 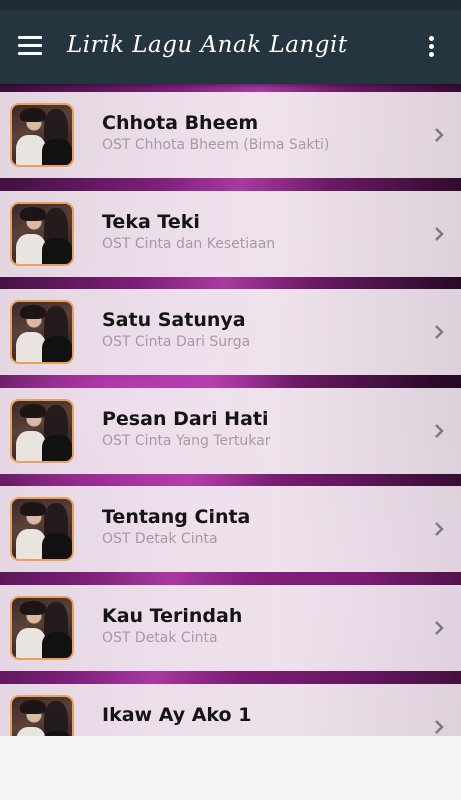 What do you see at coordinates (189, 243) in the screenshot?
I see `song-subtitle: OST Cinta dan Kesetiaan` at bounding box center [189, 243].